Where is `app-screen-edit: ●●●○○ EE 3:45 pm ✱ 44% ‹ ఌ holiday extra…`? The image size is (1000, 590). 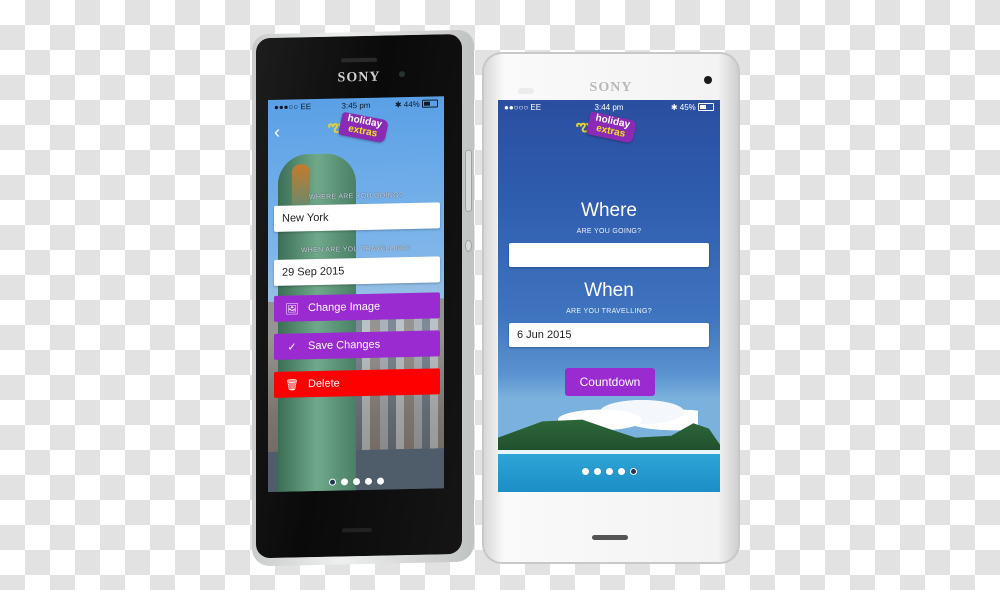 app-screen-edit: ●●●○○ EE 3:45 pm ✱ 44% ‹ ఌ holiday extra… is located at coordinates (356, 294).